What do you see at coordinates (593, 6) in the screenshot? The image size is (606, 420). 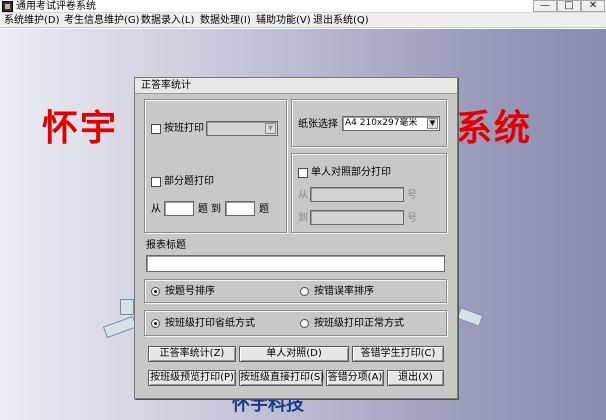 I see `close-button: ✕` at bounding box center [593, 6].